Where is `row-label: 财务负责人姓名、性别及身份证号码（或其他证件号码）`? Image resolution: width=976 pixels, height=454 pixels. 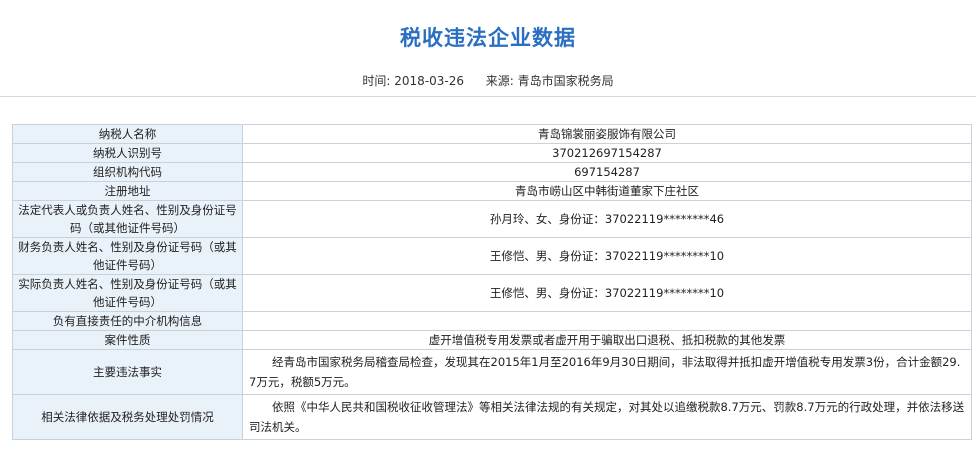 row-label: 财务负责人姓名、性别及身份证号码（或其他证件号码） is located at coordinates (127, 256).